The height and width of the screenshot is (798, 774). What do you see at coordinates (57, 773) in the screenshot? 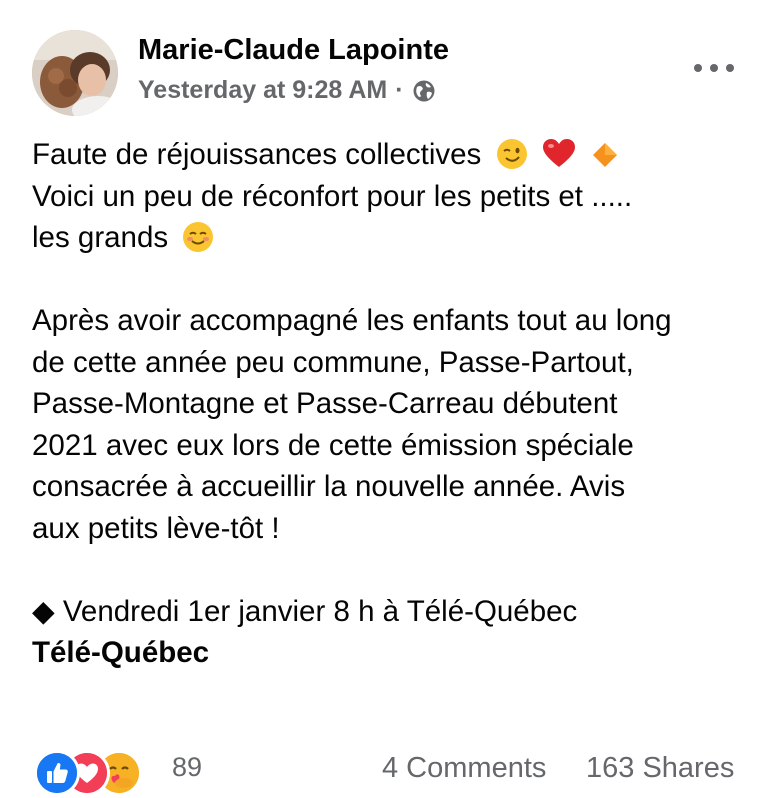
I see `like-reaction-icon` at bounding box center [57, 773].